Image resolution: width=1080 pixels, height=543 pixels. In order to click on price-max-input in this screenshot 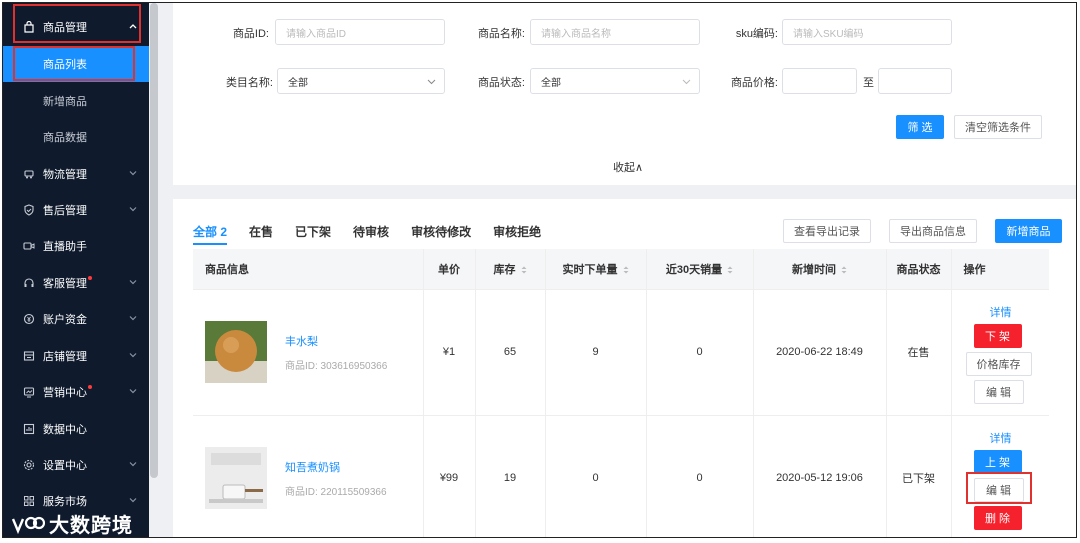, I will do `click(915, 81)`.